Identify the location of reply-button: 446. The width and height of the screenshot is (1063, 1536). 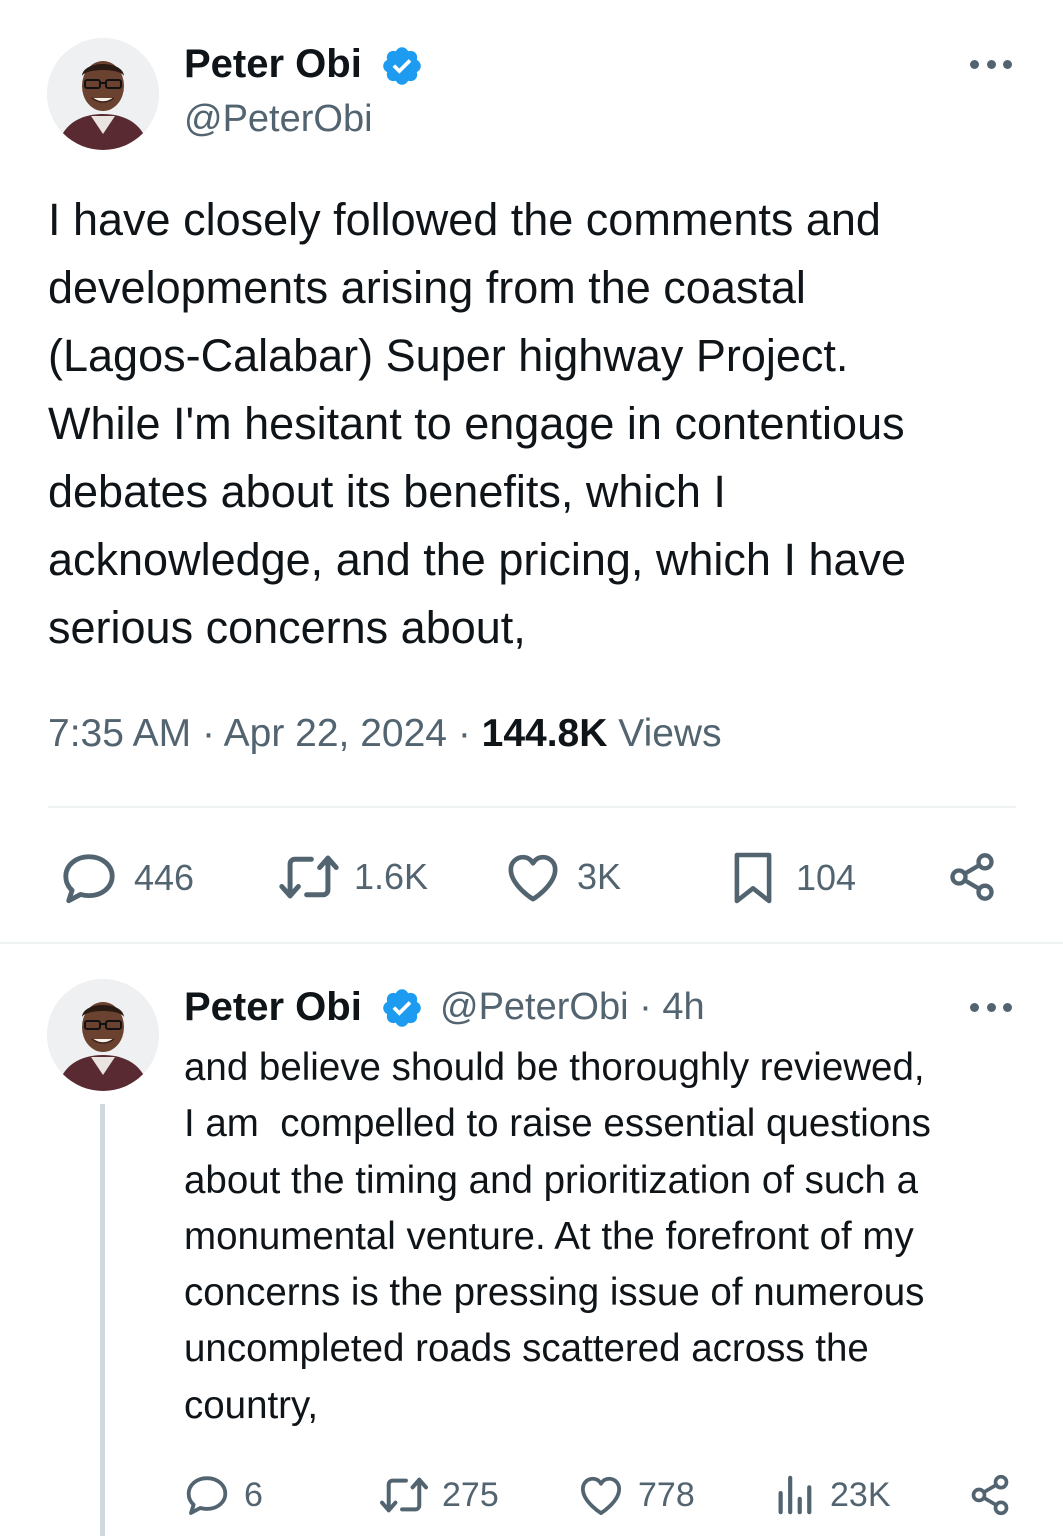
(127, 878).